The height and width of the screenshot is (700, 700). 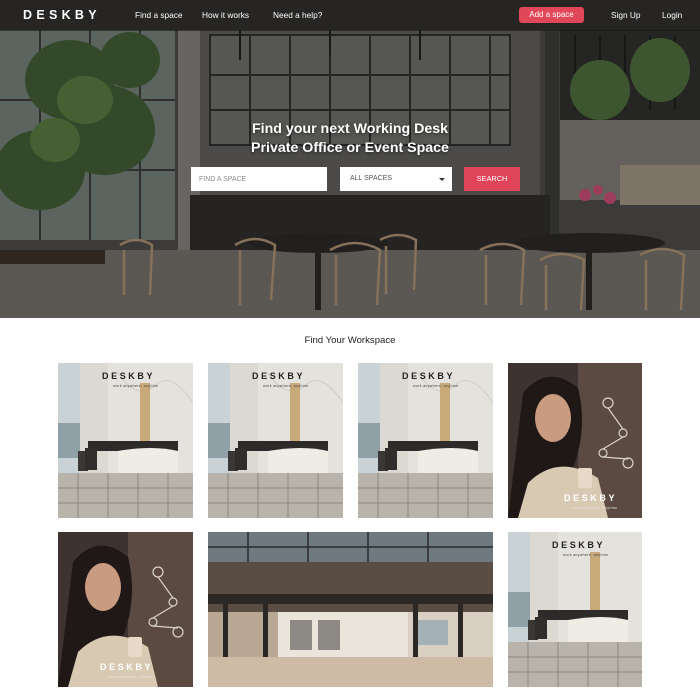 What do you see at coordinates (159, 15) in the screenshot?
I see `nav-find-a-space: Find a space` at bounding box center [159, 15].